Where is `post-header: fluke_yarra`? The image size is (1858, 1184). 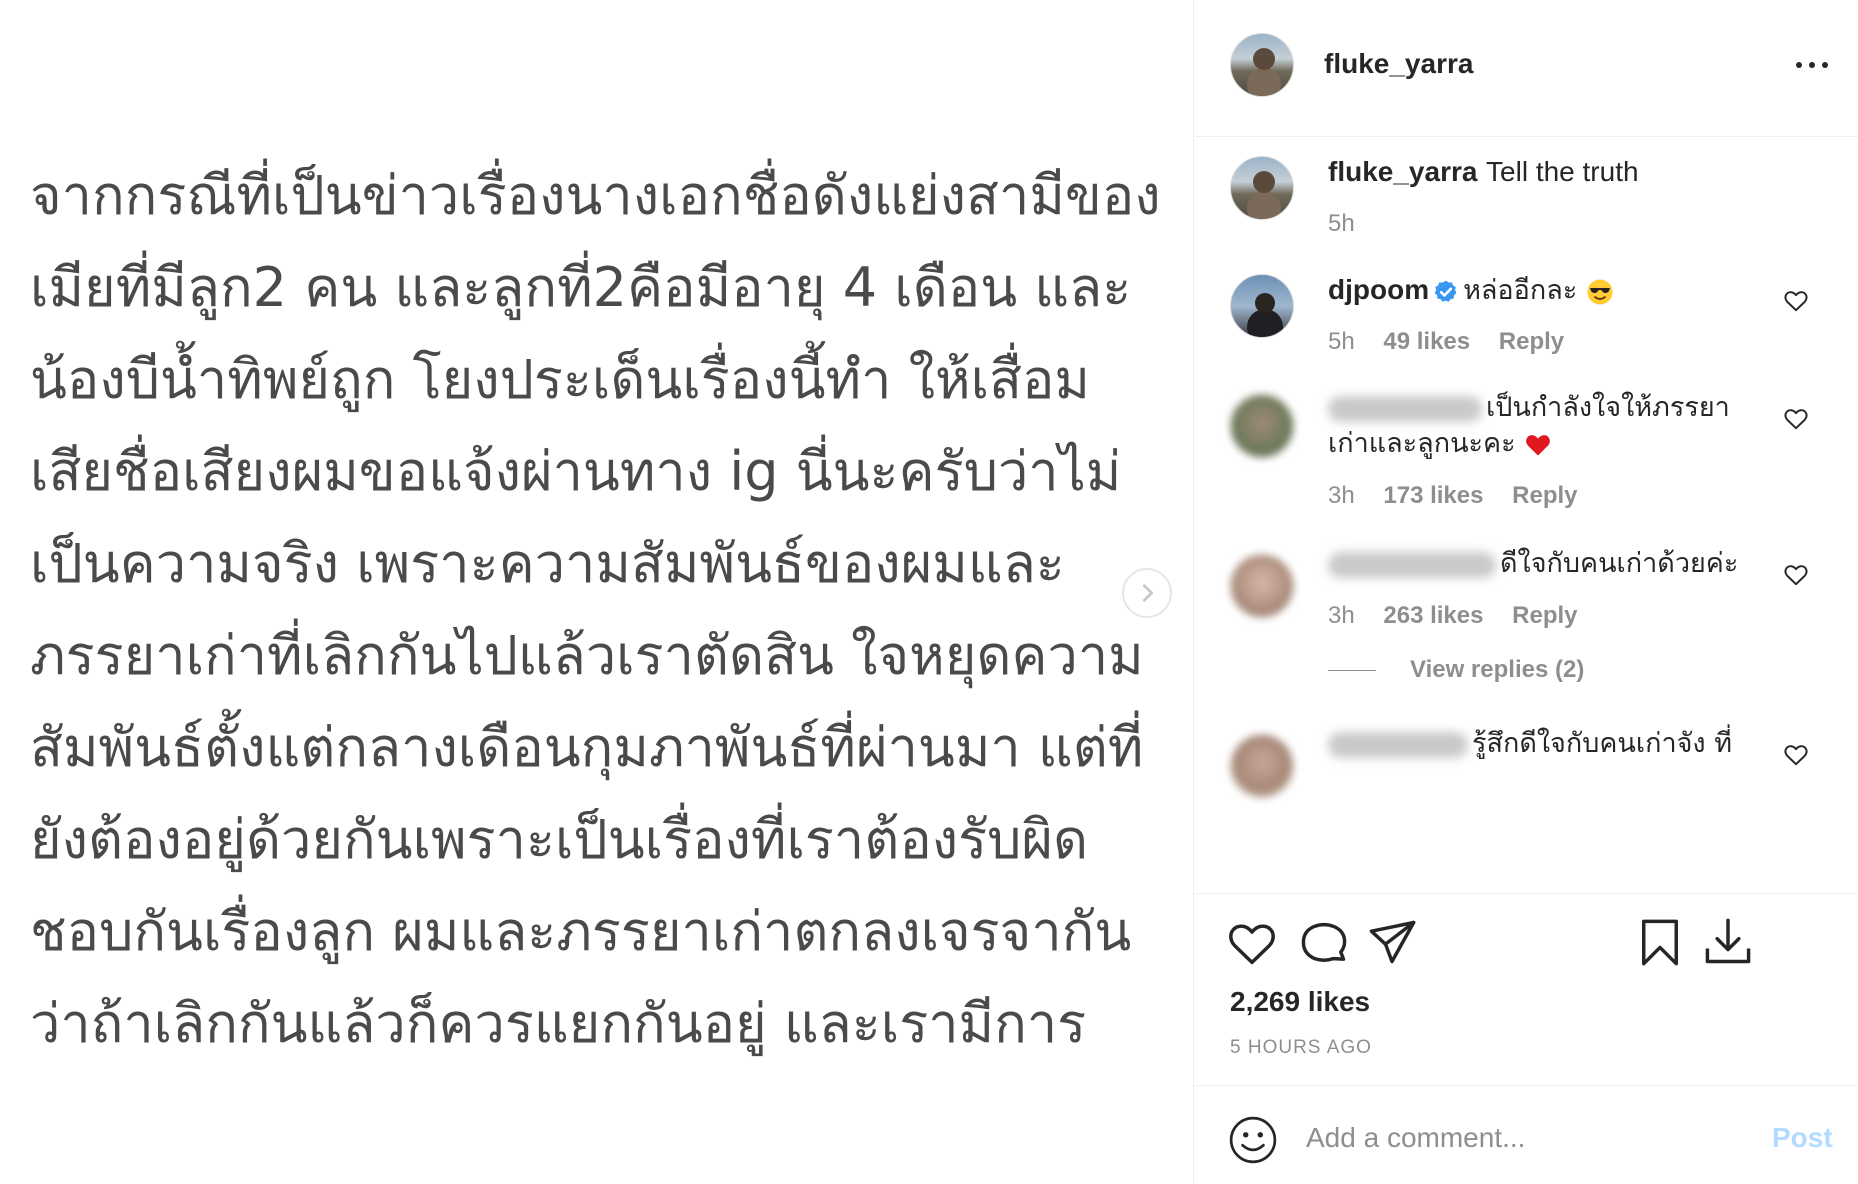
post-header: fluke_yarra is located at coordinates (1526, 68).